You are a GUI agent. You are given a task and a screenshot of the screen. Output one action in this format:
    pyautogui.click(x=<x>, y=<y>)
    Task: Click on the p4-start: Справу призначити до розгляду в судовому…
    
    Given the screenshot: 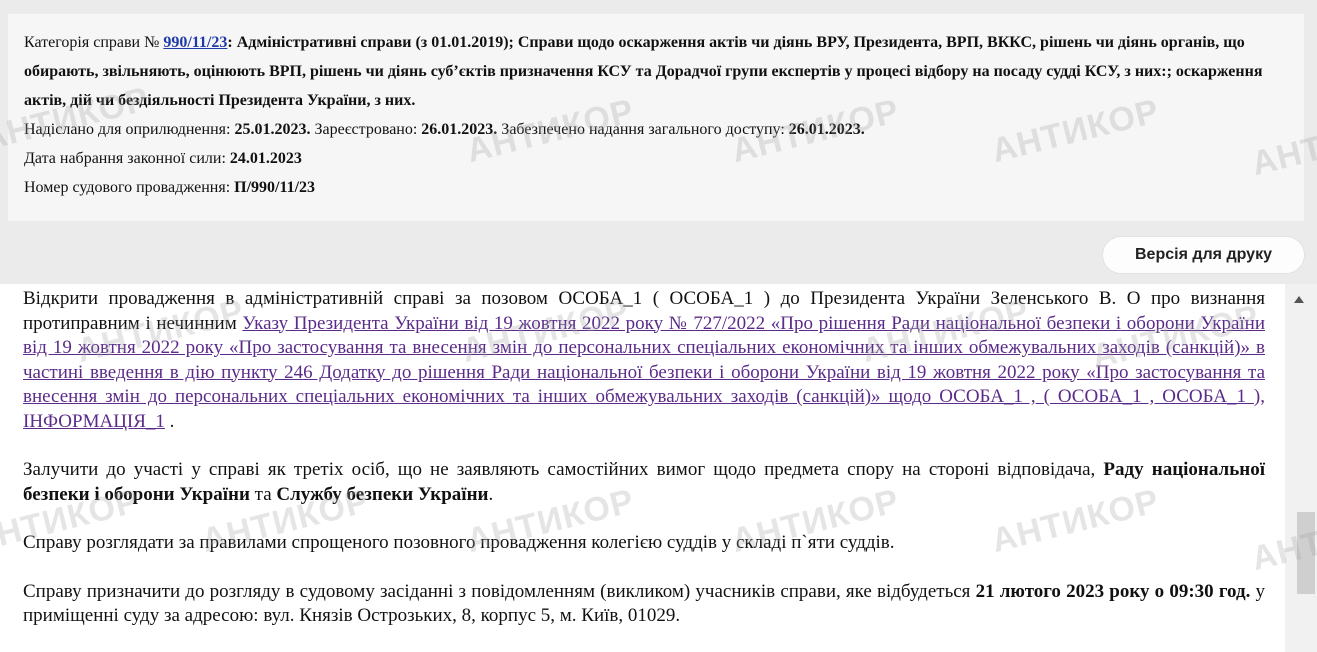 What is the action you would take?
    pyautogui.click(x=499, y=591)
    